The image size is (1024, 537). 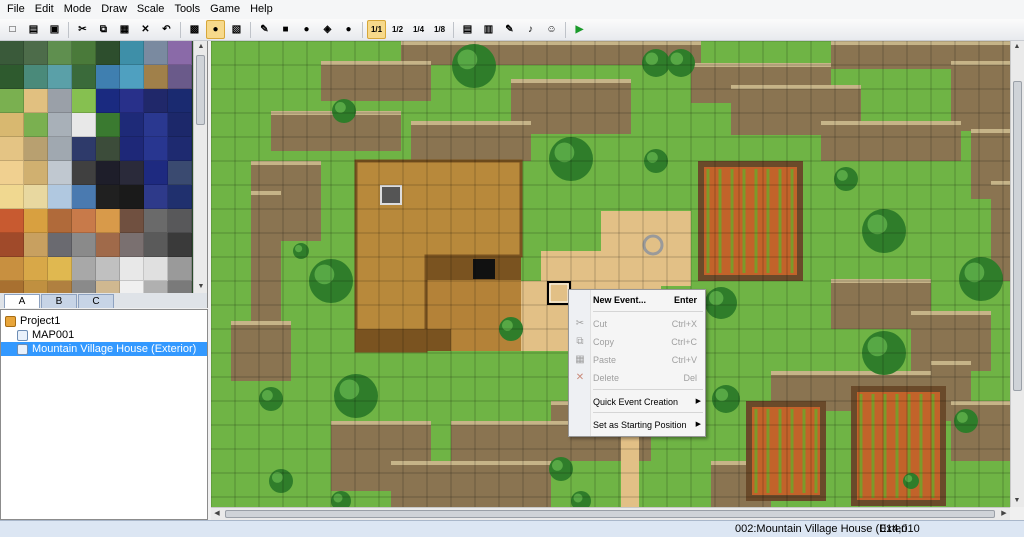 I want to click on pencil-icon: ✎, so click(x=264, y=29).